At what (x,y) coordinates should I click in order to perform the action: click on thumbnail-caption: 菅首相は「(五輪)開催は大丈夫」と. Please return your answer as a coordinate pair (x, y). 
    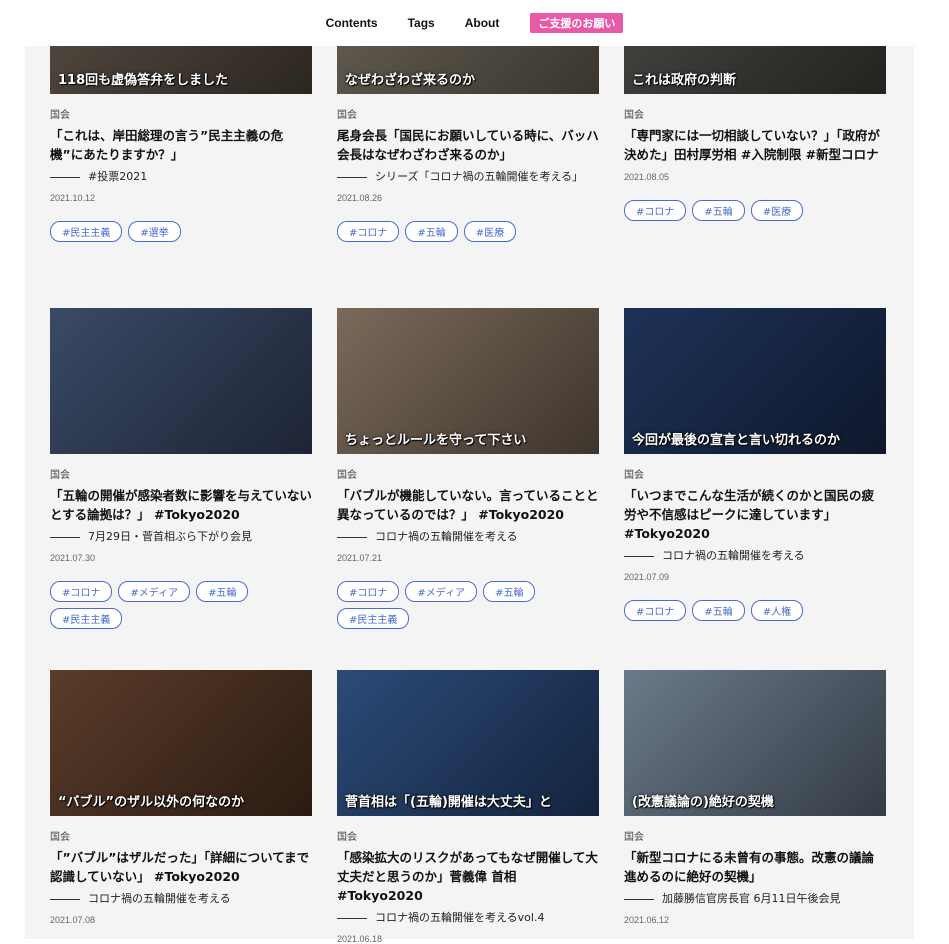
    Looking at the image, I should click on (448, 802).